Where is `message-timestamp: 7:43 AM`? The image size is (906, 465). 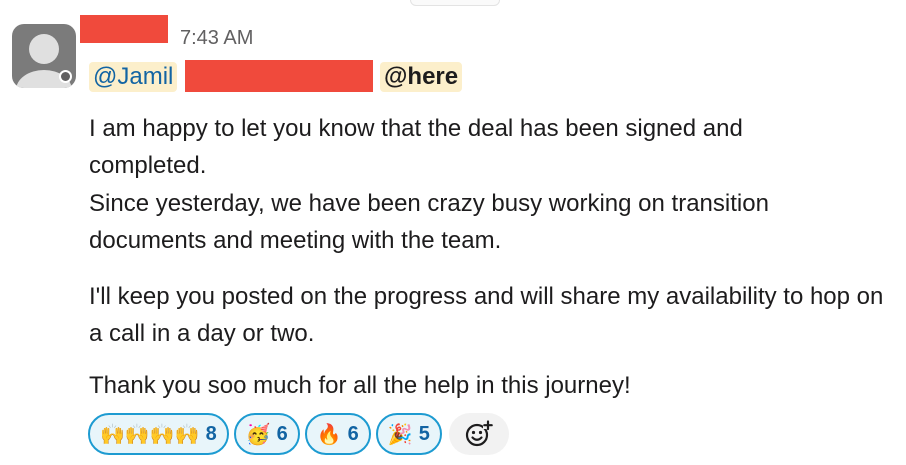 message-timestamp: 7:43 AM is located at coordinates (216, 38).